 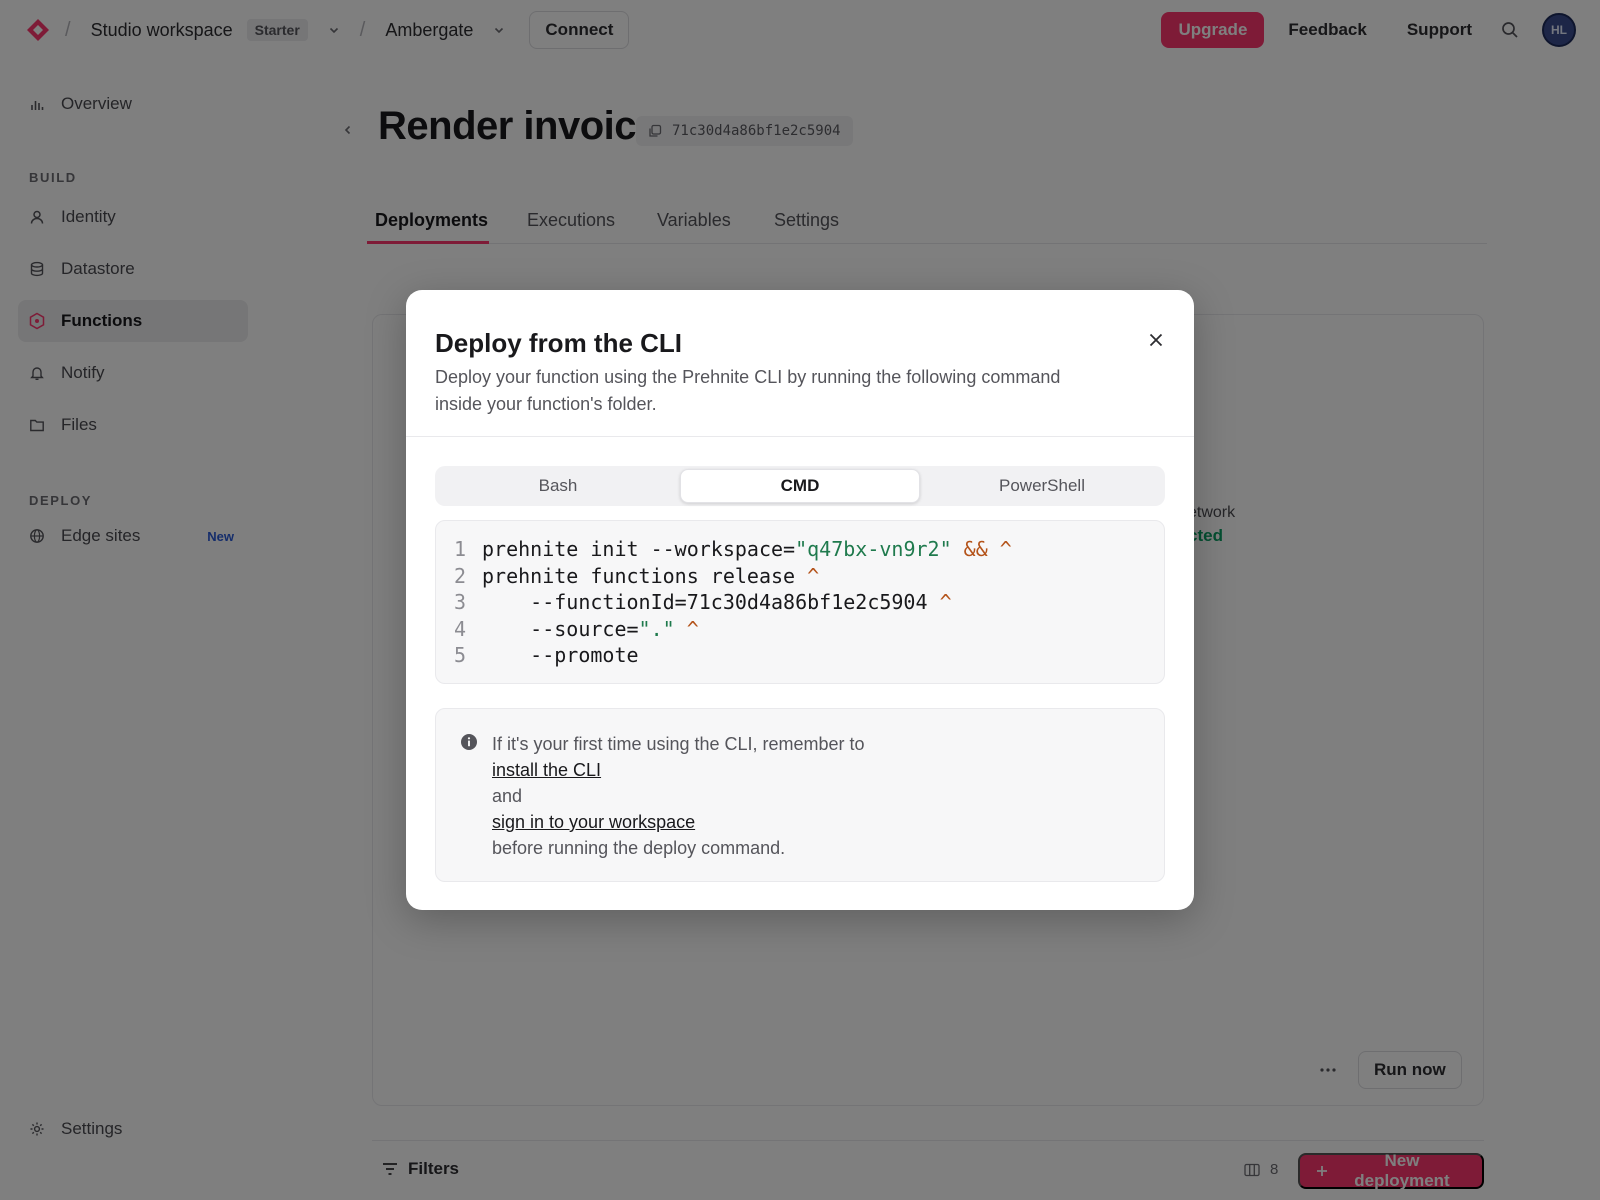 I want to click on modal-description-line: inside your function's folder., so click(x=546, y=404).